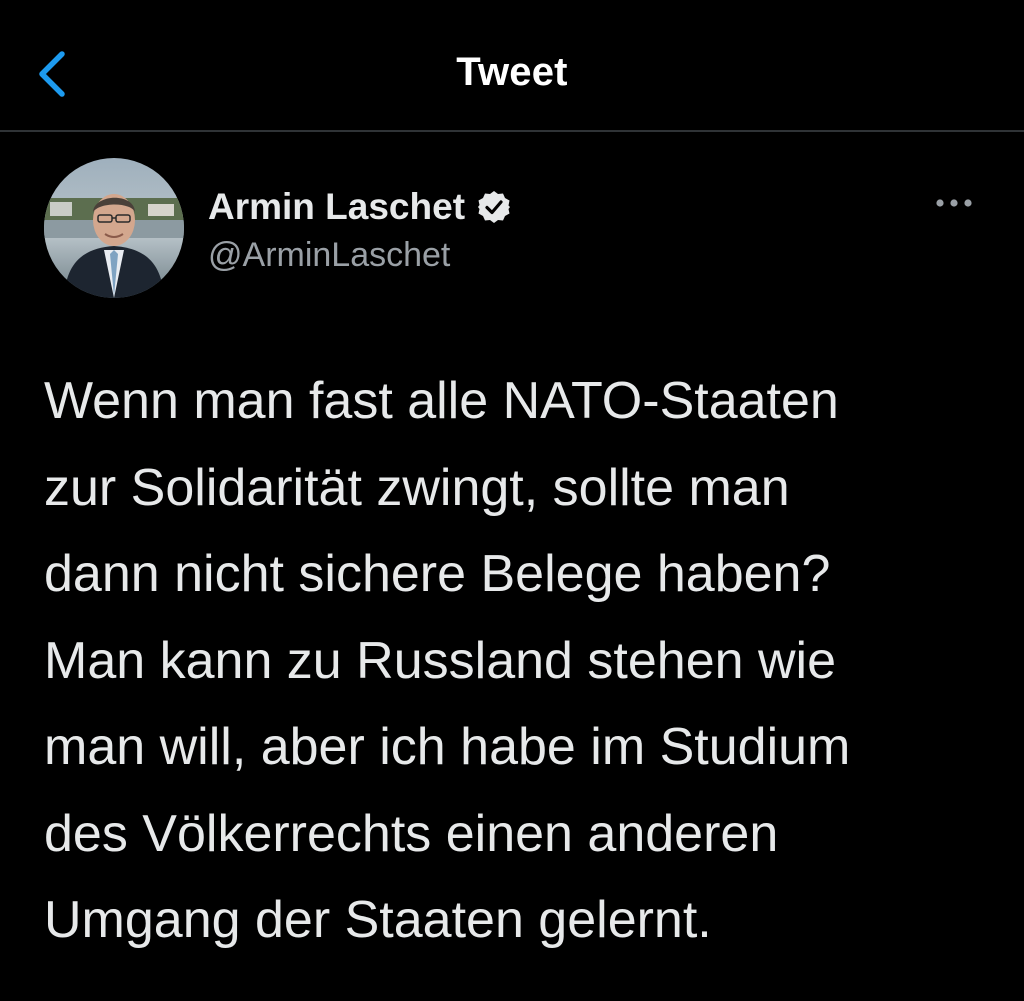 The height and width of the screenshot is (1001, 1024). I want to click on tweet-text-line: zur Solidarität zwingt, sollte man, so click(417, 487).